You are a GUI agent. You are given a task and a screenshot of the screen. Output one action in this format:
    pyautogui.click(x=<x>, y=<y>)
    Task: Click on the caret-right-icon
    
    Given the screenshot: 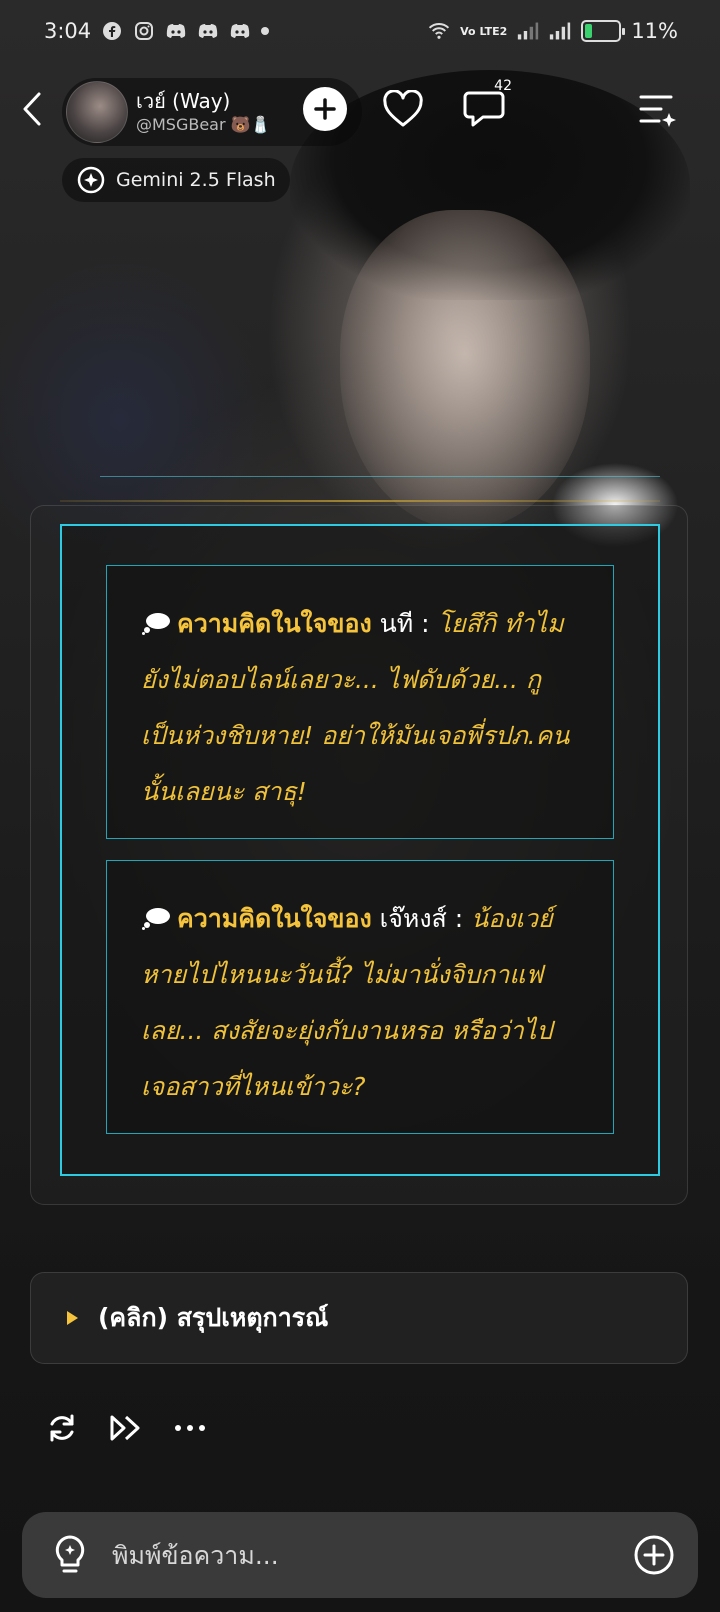 What is the action you would take?
    pyautogui.click(x=72, y=1318)
    